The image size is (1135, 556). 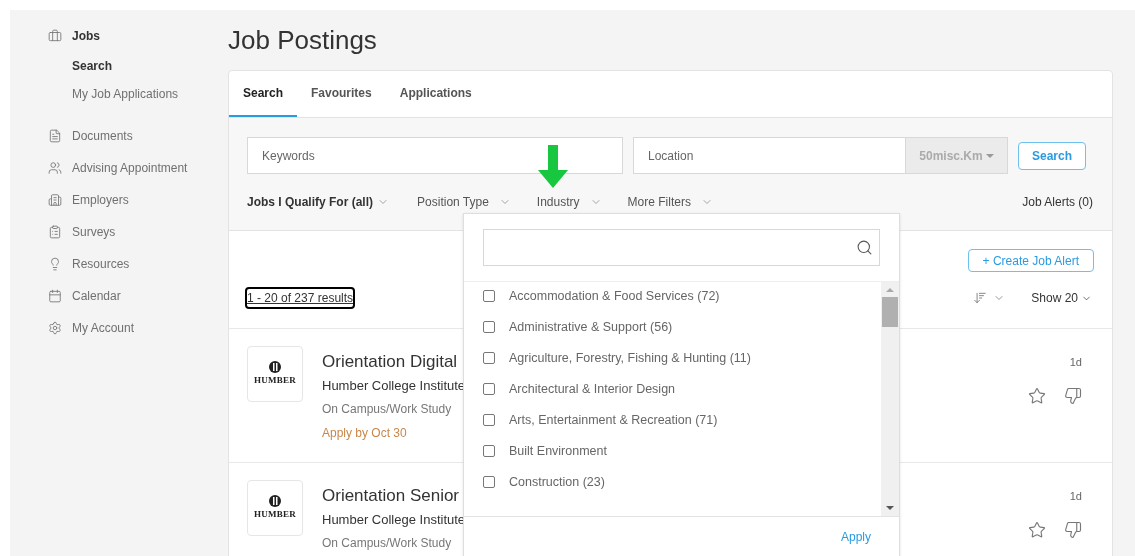 What do you see at coordinates (855, 537) in the screenshot?
I see `apply-button: Apply` at bounding box center [855, 537].